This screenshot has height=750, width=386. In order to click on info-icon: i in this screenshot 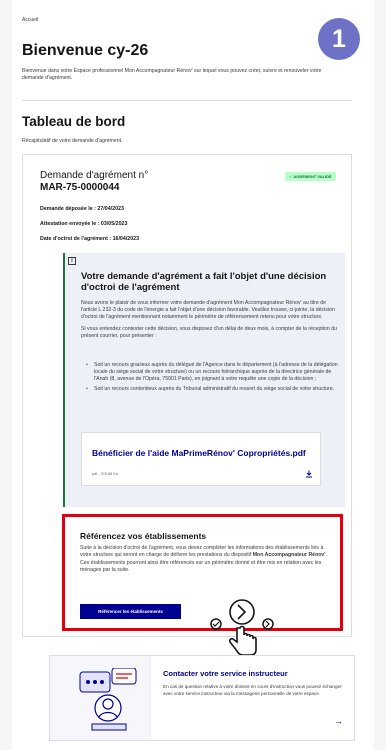, I will do `click(72, 261)`.